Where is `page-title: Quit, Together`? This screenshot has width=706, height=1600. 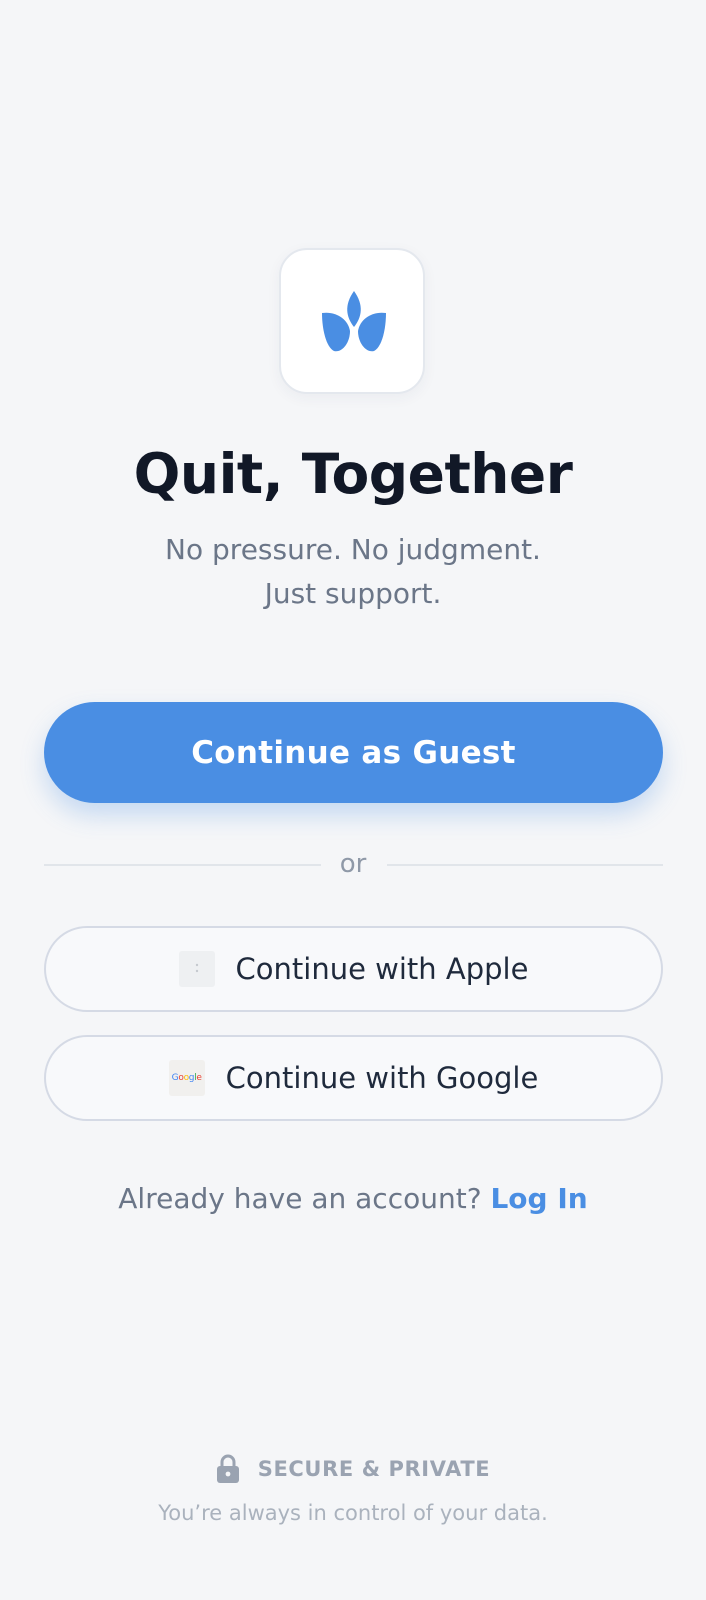
page-title: Quit, Together is located at coordinates (353, 474).